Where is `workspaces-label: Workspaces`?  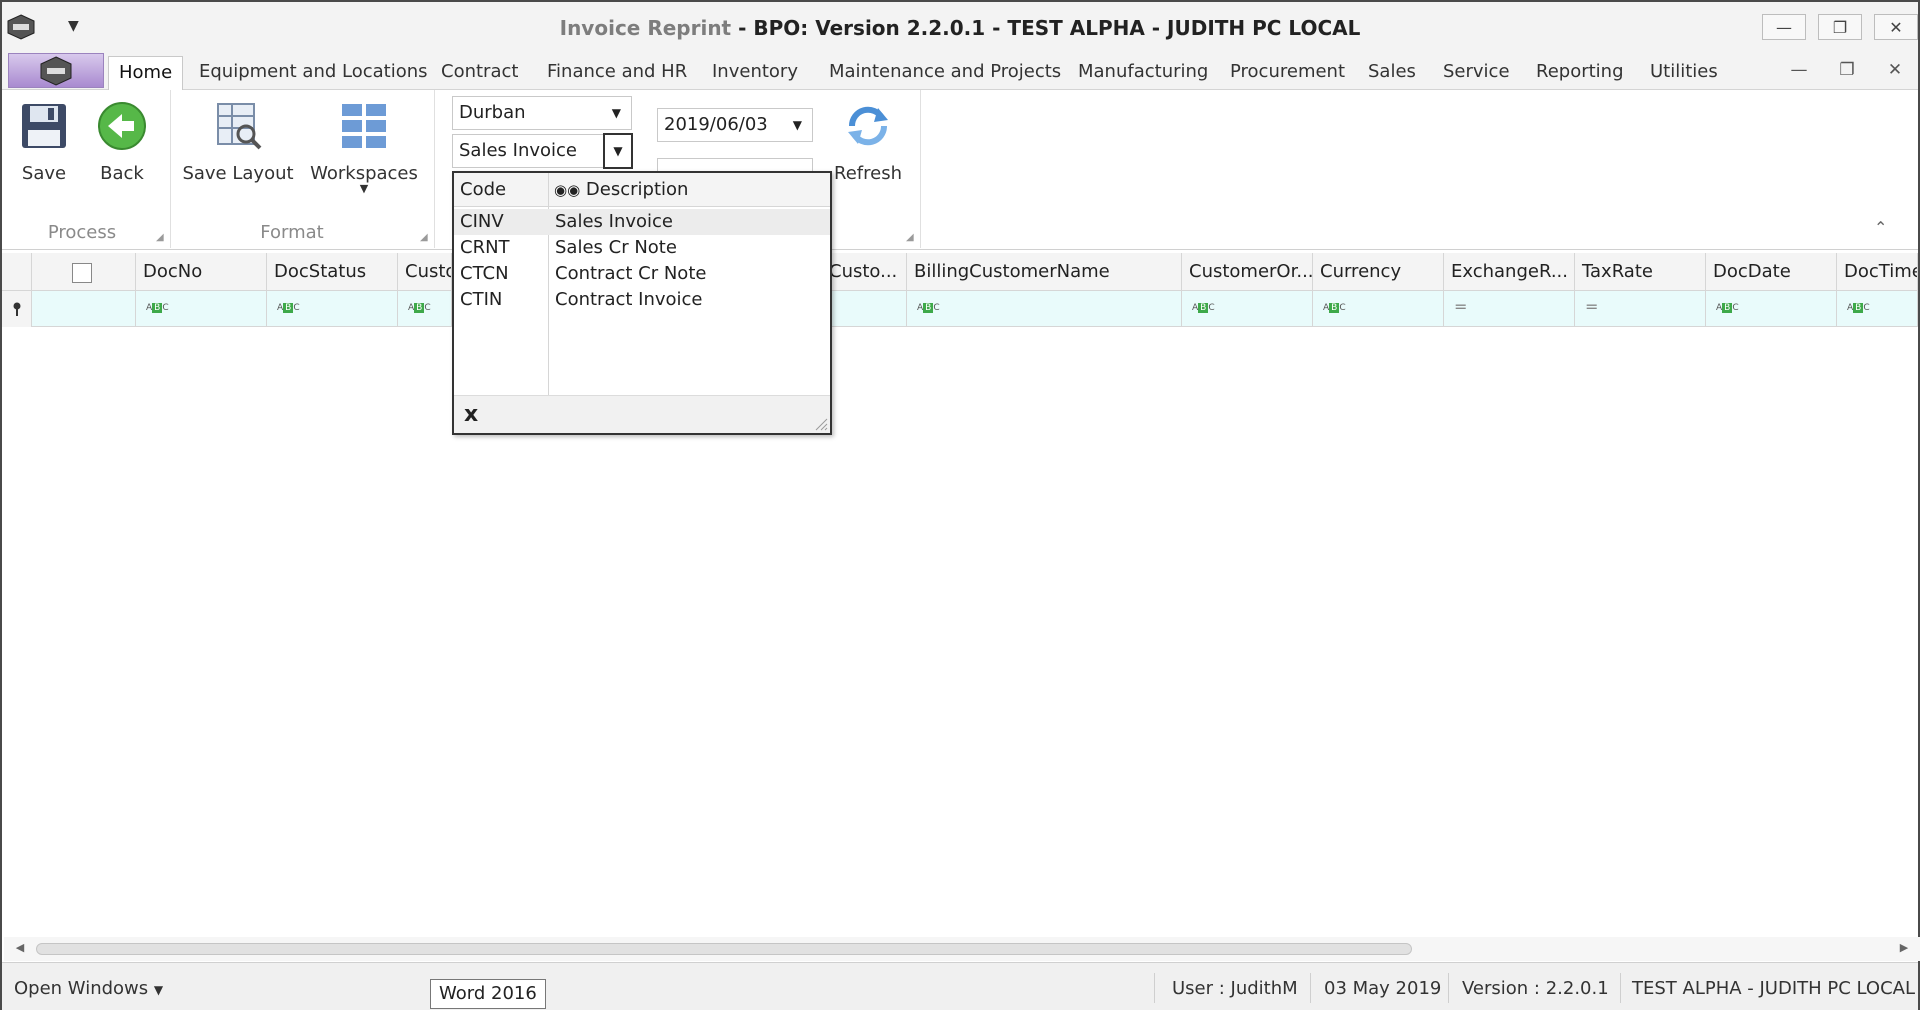 workspaces-label: Workspaces is located at coordinates (364, 173).